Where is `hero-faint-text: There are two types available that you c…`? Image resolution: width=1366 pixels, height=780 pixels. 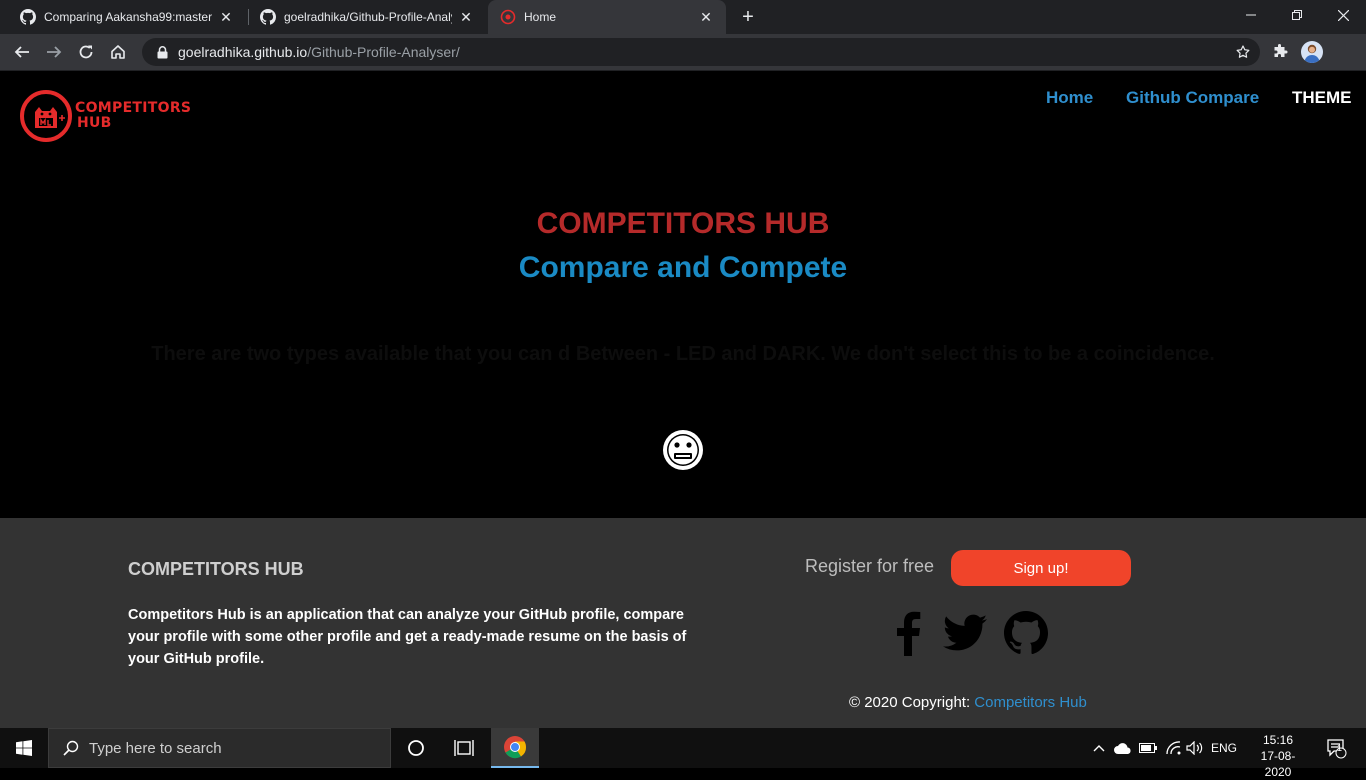
hero-faint-text: There are two types available that you c… is located at coordinates (683, 354).